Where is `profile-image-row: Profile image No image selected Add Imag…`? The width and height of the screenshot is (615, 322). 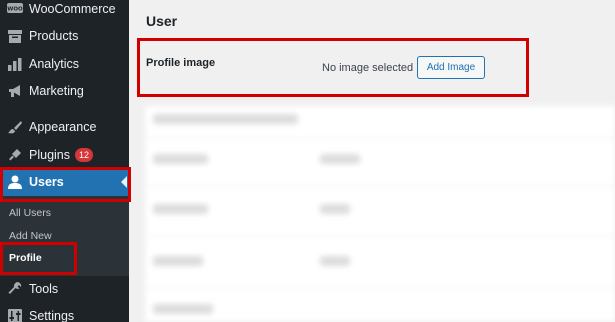
profile-image-row: Profile image No image selected Add Imag… is located at coordinates (333, 67).